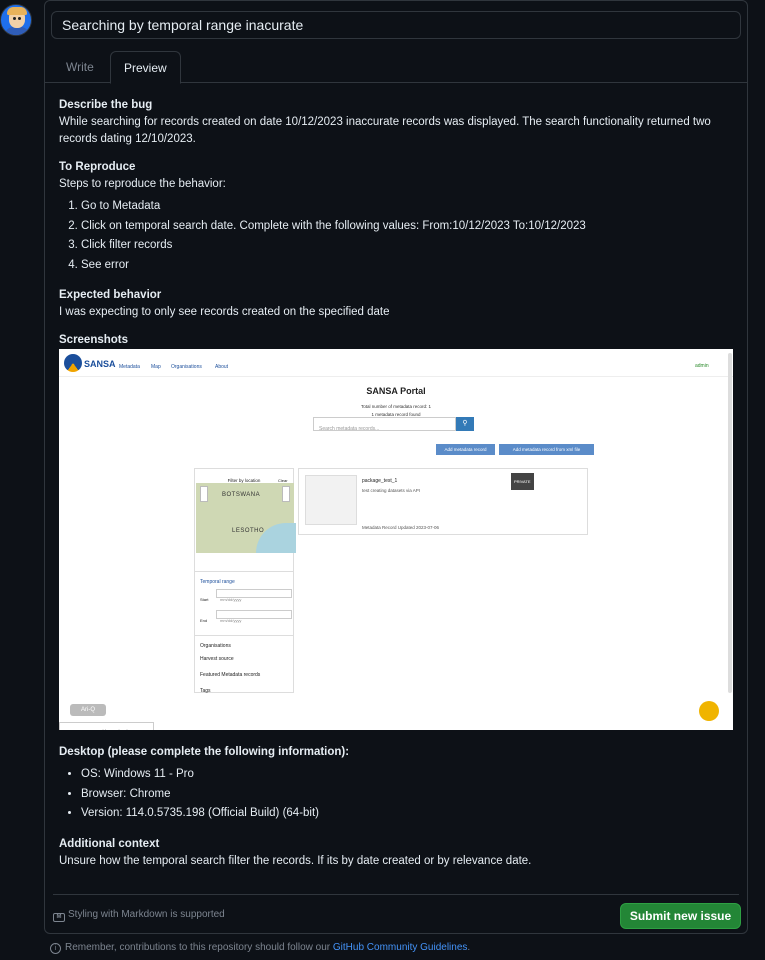 The width and height of the screenshot is (765, 960). I want to click on list-item: Click filter records, so click(408, 246).